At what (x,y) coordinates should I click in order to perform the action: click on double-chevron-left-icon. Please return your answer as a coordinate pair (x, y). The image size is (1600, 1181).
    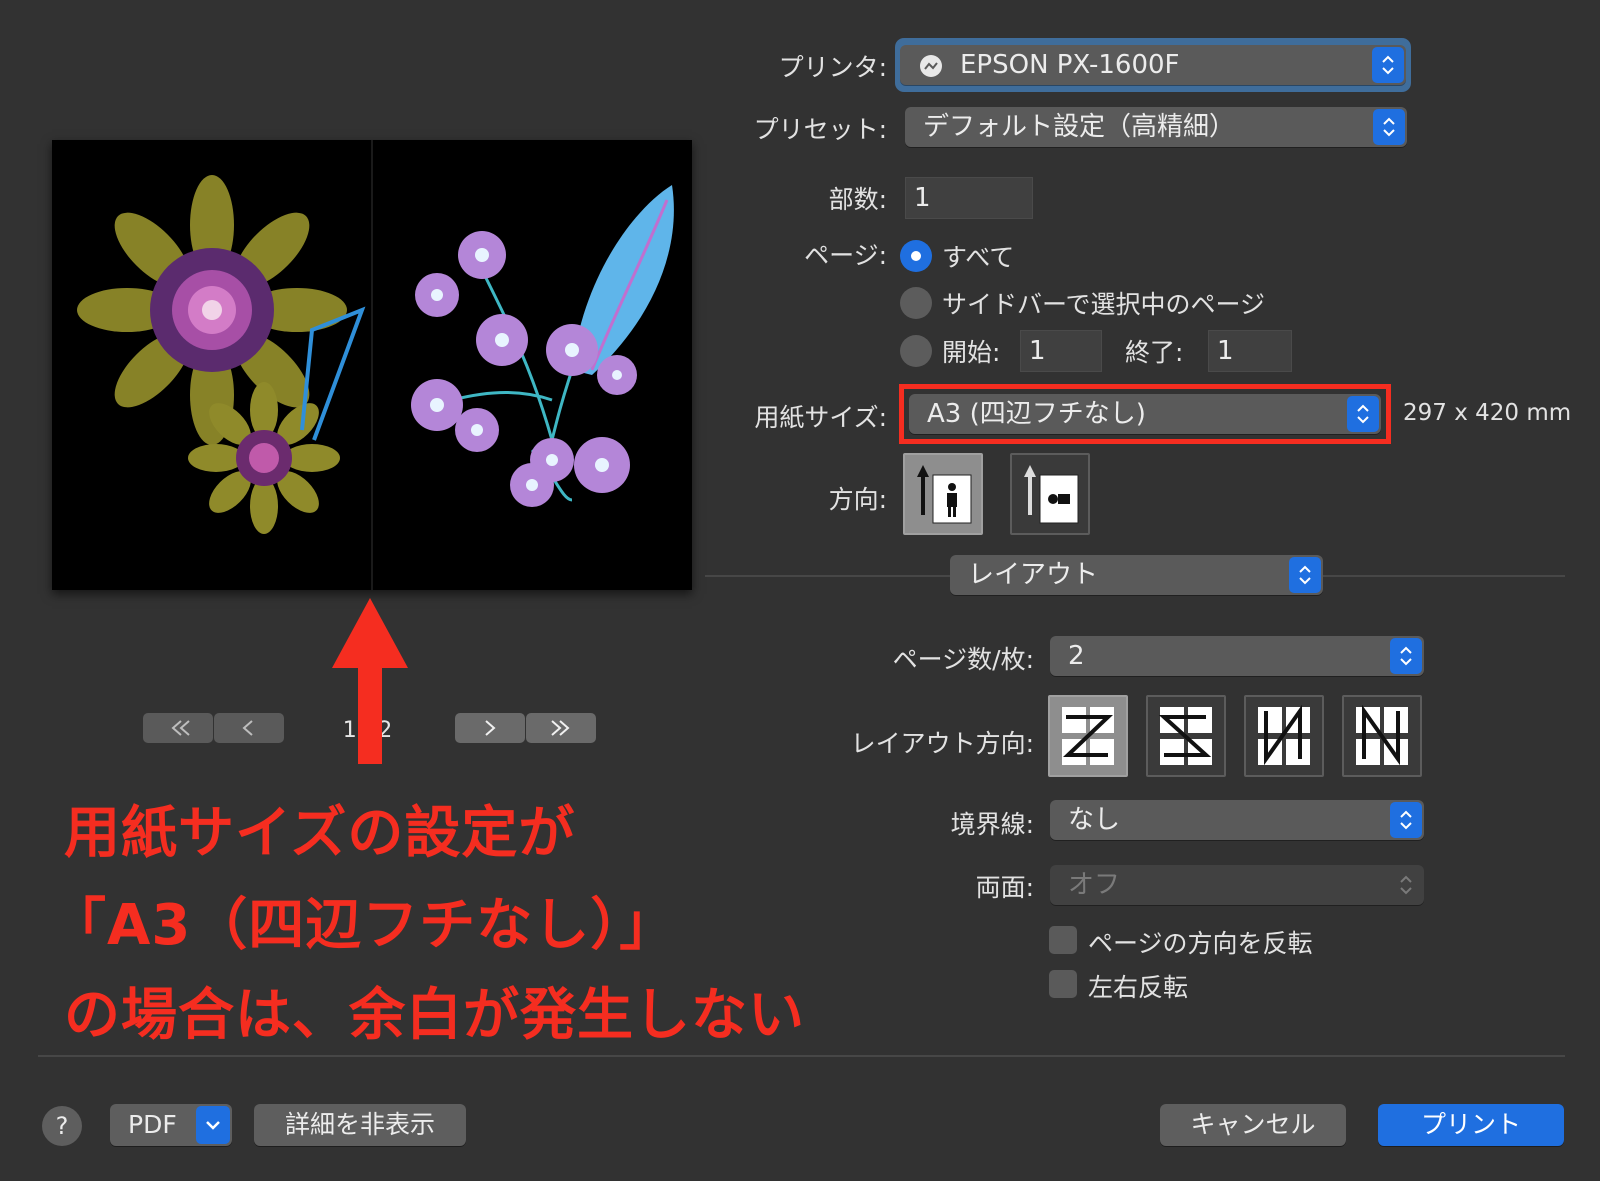
    Looking at the image, I should click on (180, 728).